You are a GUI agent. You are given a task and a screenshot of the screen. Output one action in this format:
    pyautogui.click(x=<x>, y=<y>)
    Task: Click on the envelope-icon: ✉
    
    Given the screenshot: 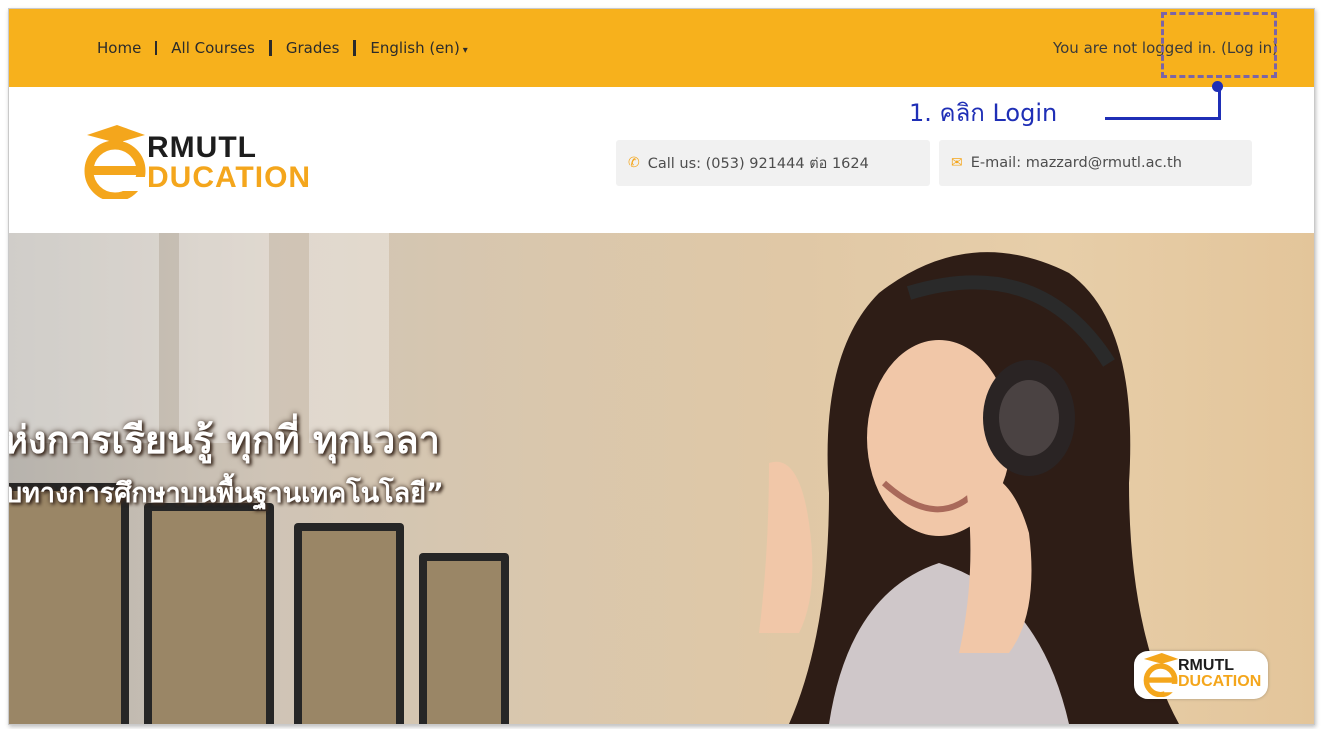 What is the action you would take?
    pyautogui.click(x=957, y=163)
    